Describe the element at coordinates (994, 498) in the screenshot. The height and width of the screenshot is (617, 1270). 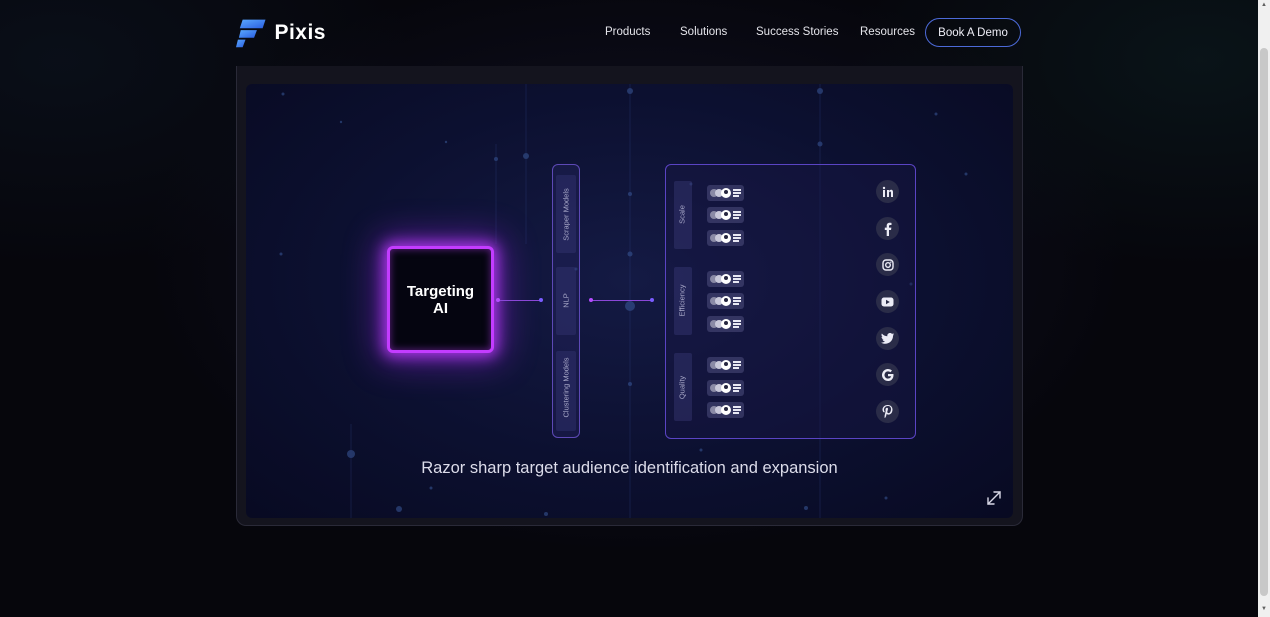
I see `expand-icon` at that location.